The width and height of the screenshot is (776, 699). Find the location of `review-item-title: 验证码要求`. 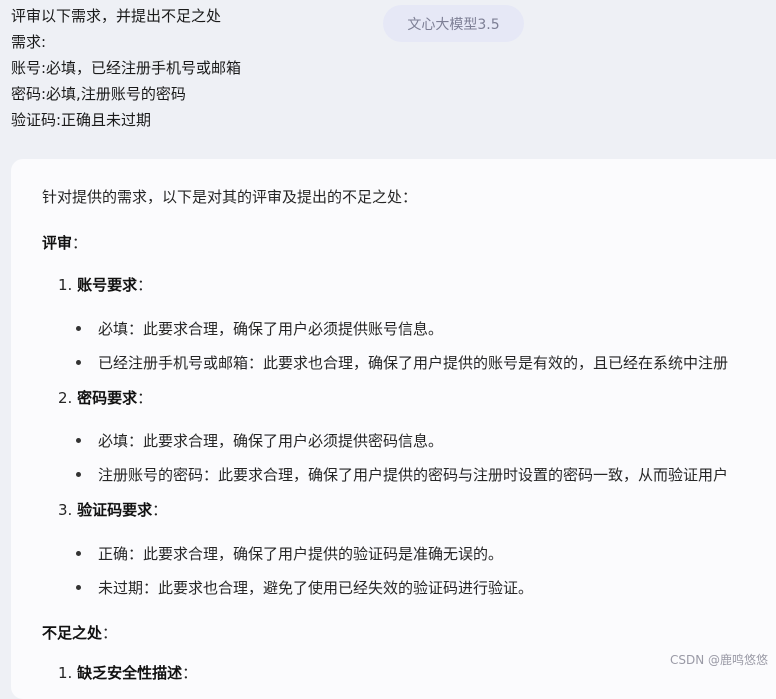

review-item-title: 验证码要求 is located at coordinates (115, 510).